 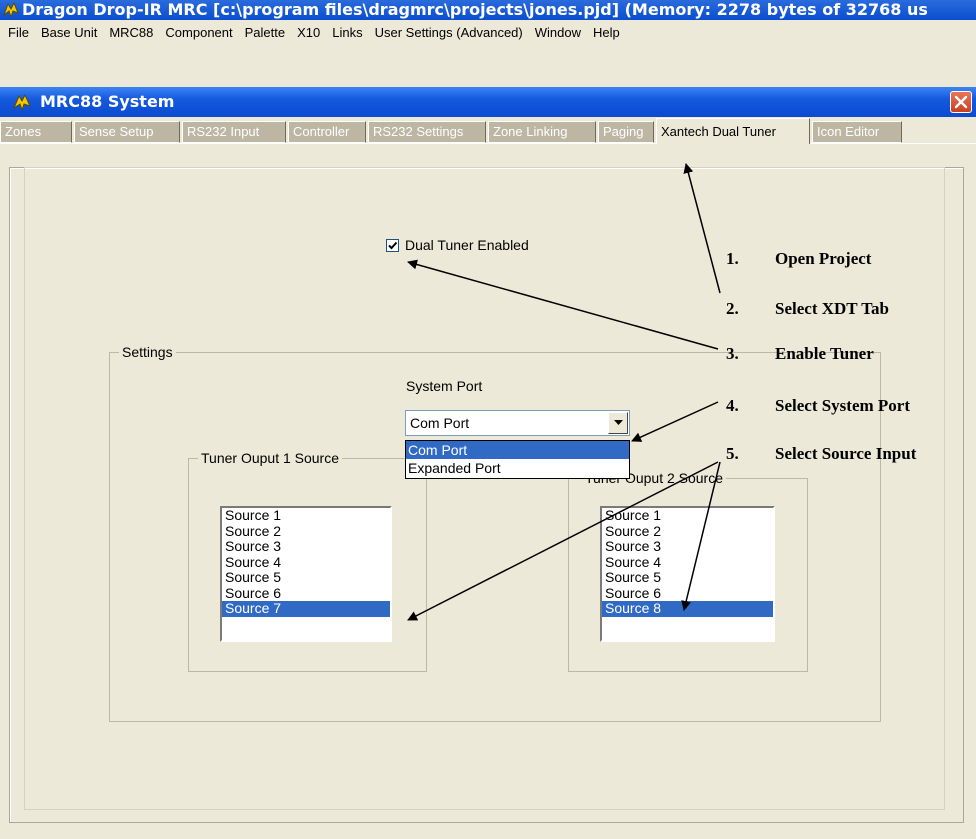 I want to click on arrow-to-tab, so click(x=702, y=228).